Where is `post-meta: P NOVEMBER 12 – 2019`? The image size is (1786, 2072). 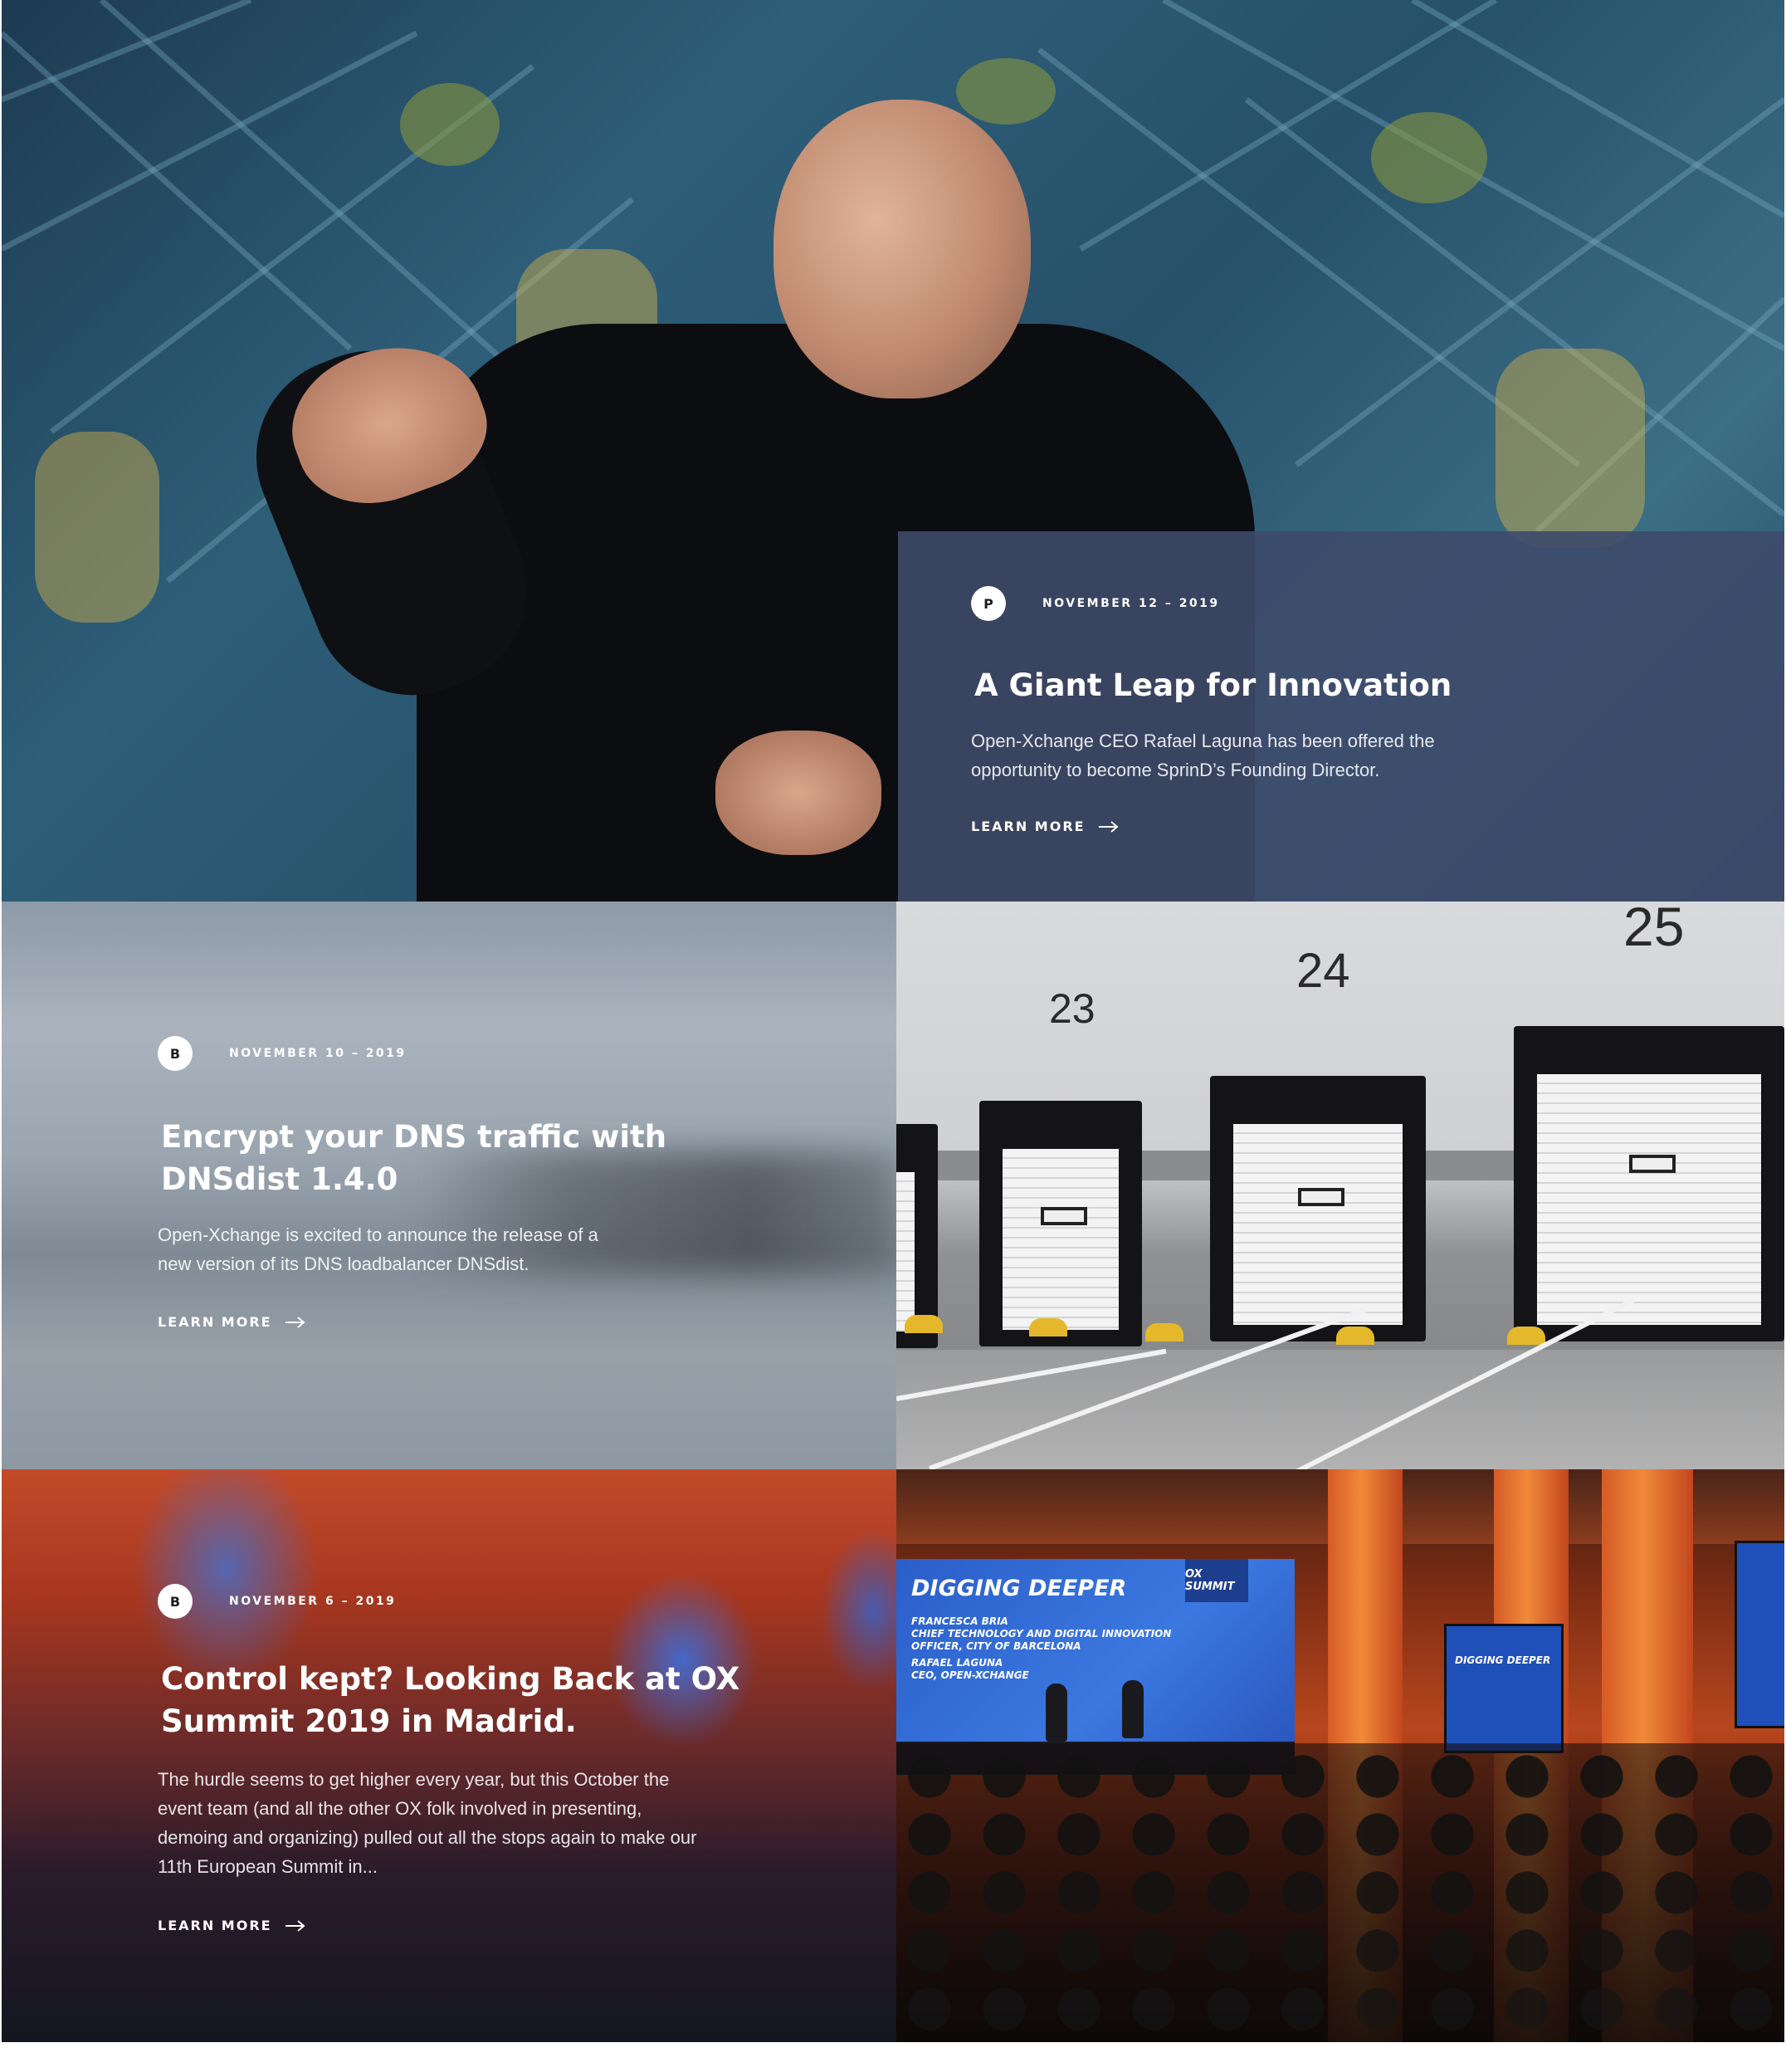 post-meta: P NOVEMBER 12 – 2019 is located at coordinates (1095, 604).